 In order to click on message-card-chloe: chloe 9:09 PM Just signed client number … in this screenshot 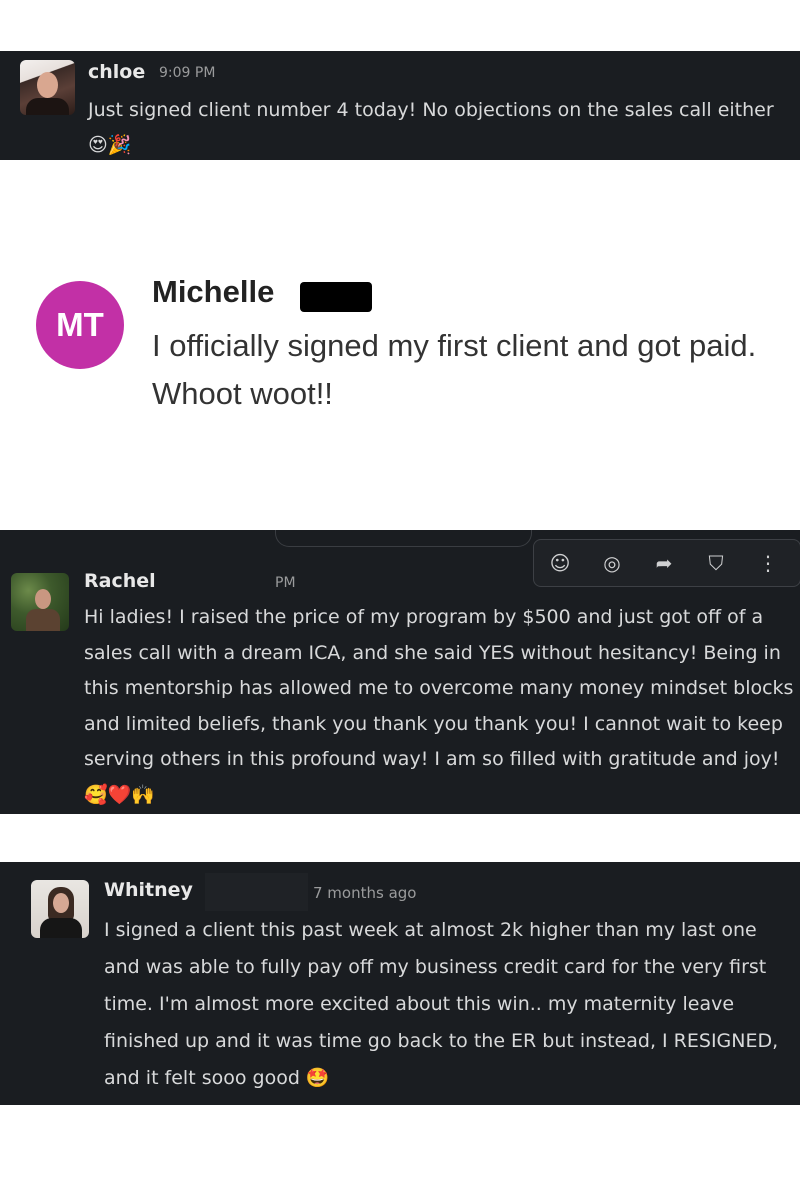, I will do `click(400, 105)`.